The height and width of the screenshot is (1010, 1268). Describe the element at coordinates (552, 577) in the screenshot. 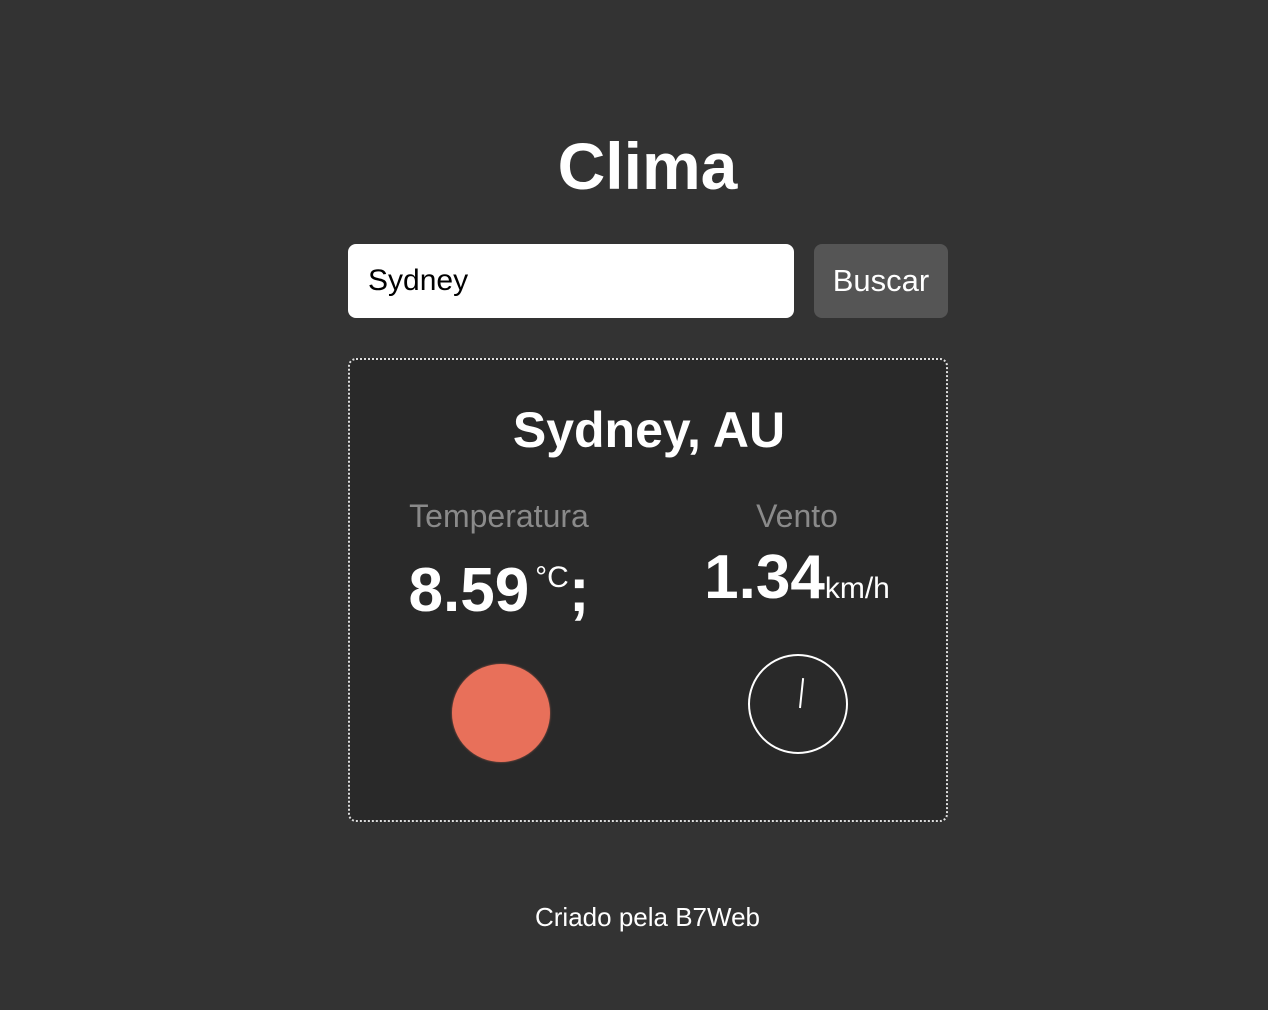

I see `temperature-unit: °C` at that location.